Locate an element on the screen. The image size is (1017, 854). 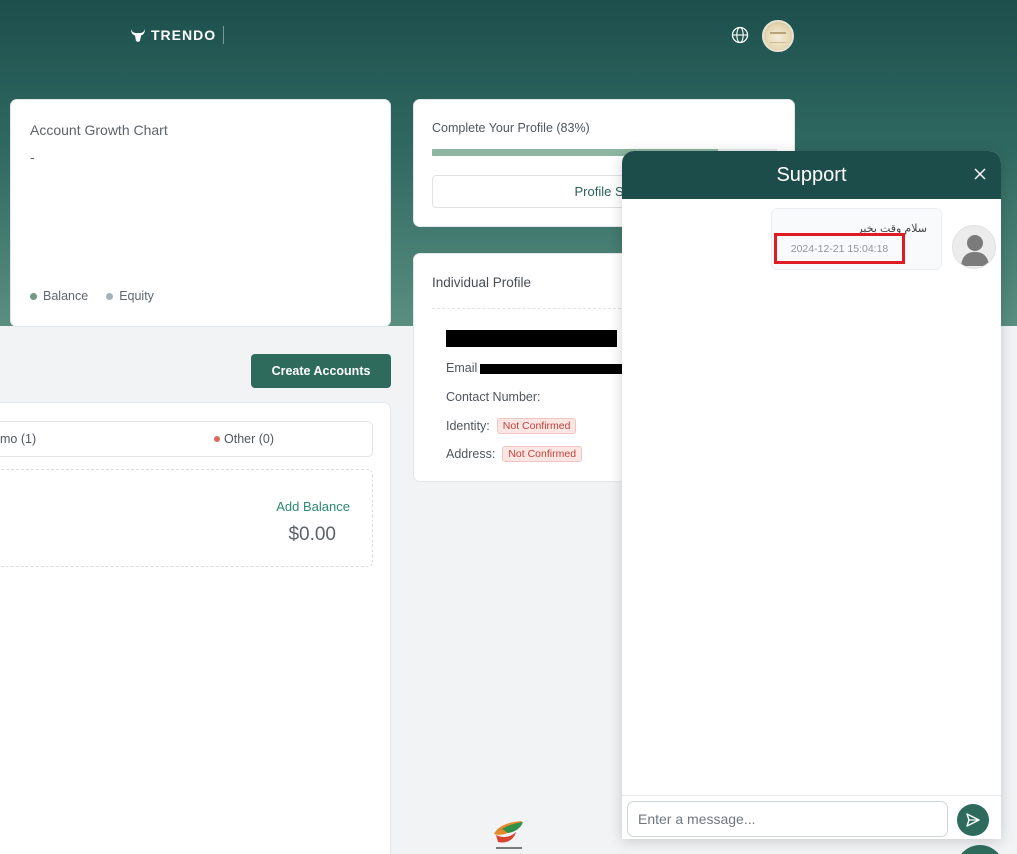
close-icon is located at coordinates (980, 174).